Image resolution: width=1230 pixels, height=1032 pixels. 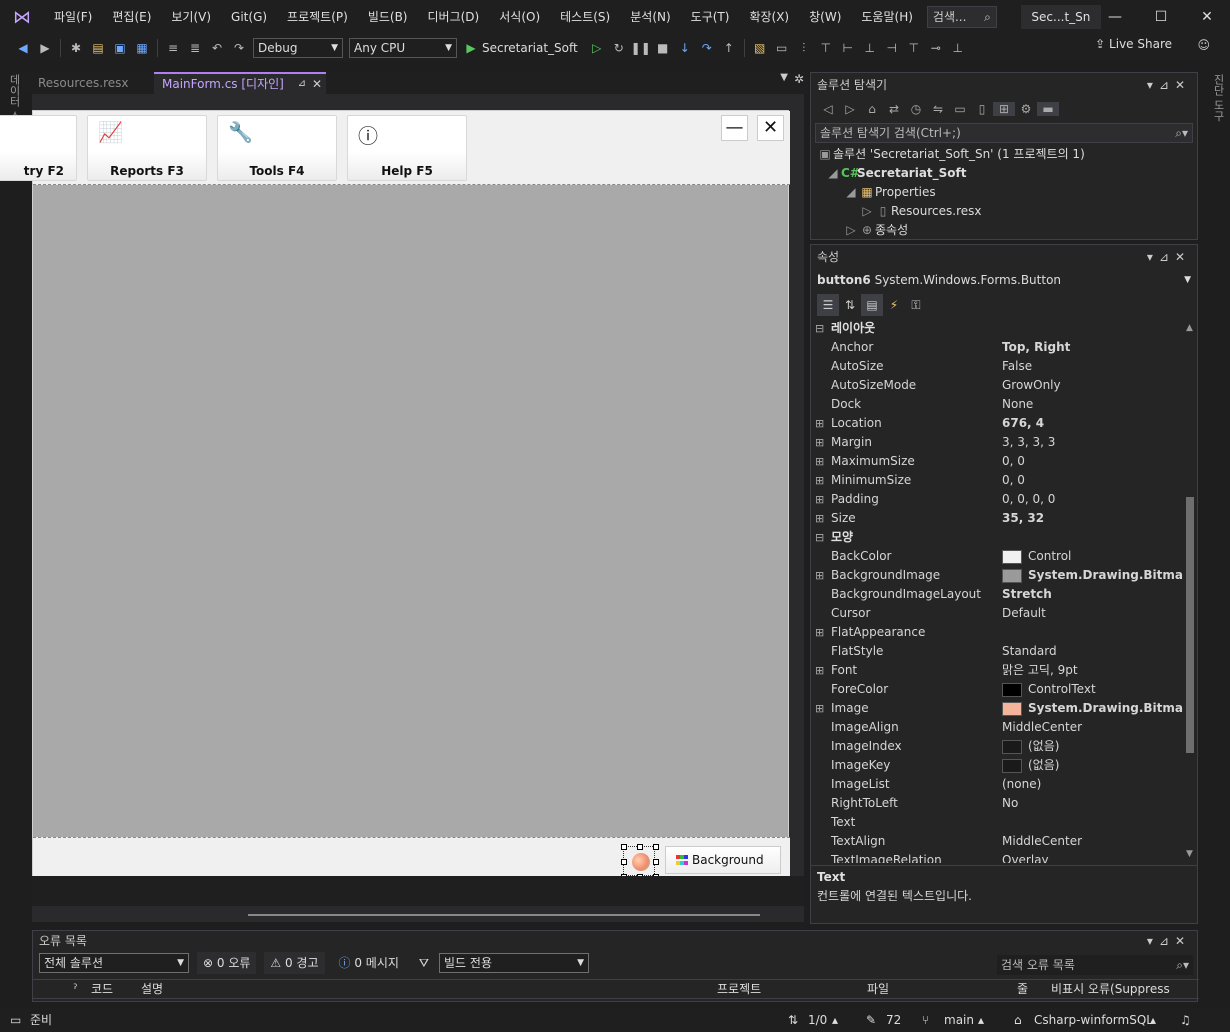 What do you see at coordinates (102, 989) in the screenshot?
I see `column-header-code: 코드` at bounding box center [102, 989].